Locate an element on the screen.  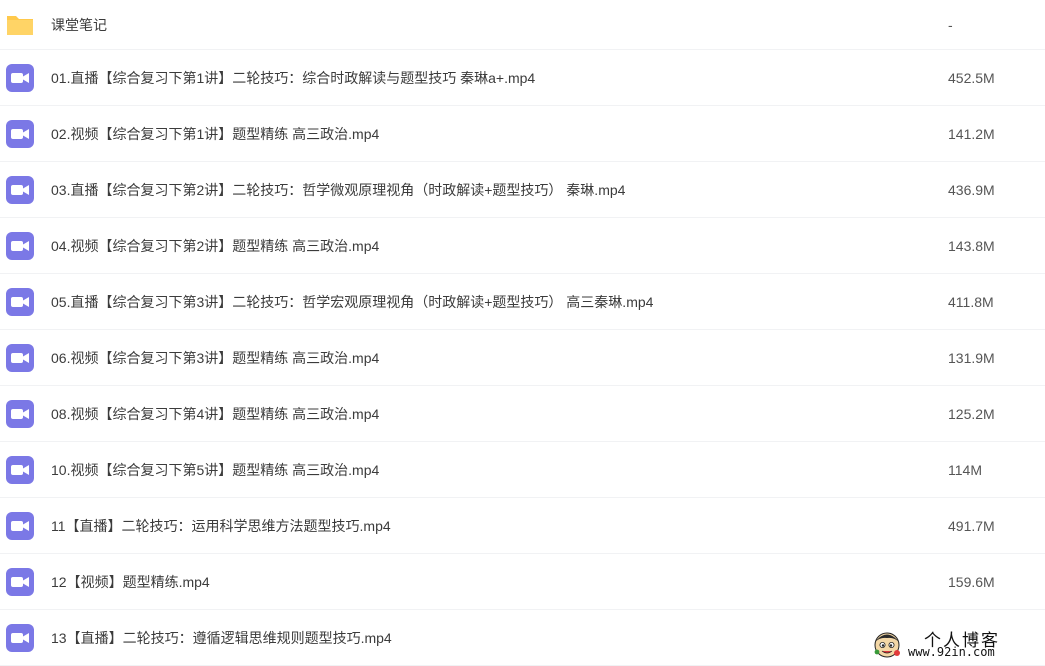
file-size: 411.8M is located at coordinates (971, 301).